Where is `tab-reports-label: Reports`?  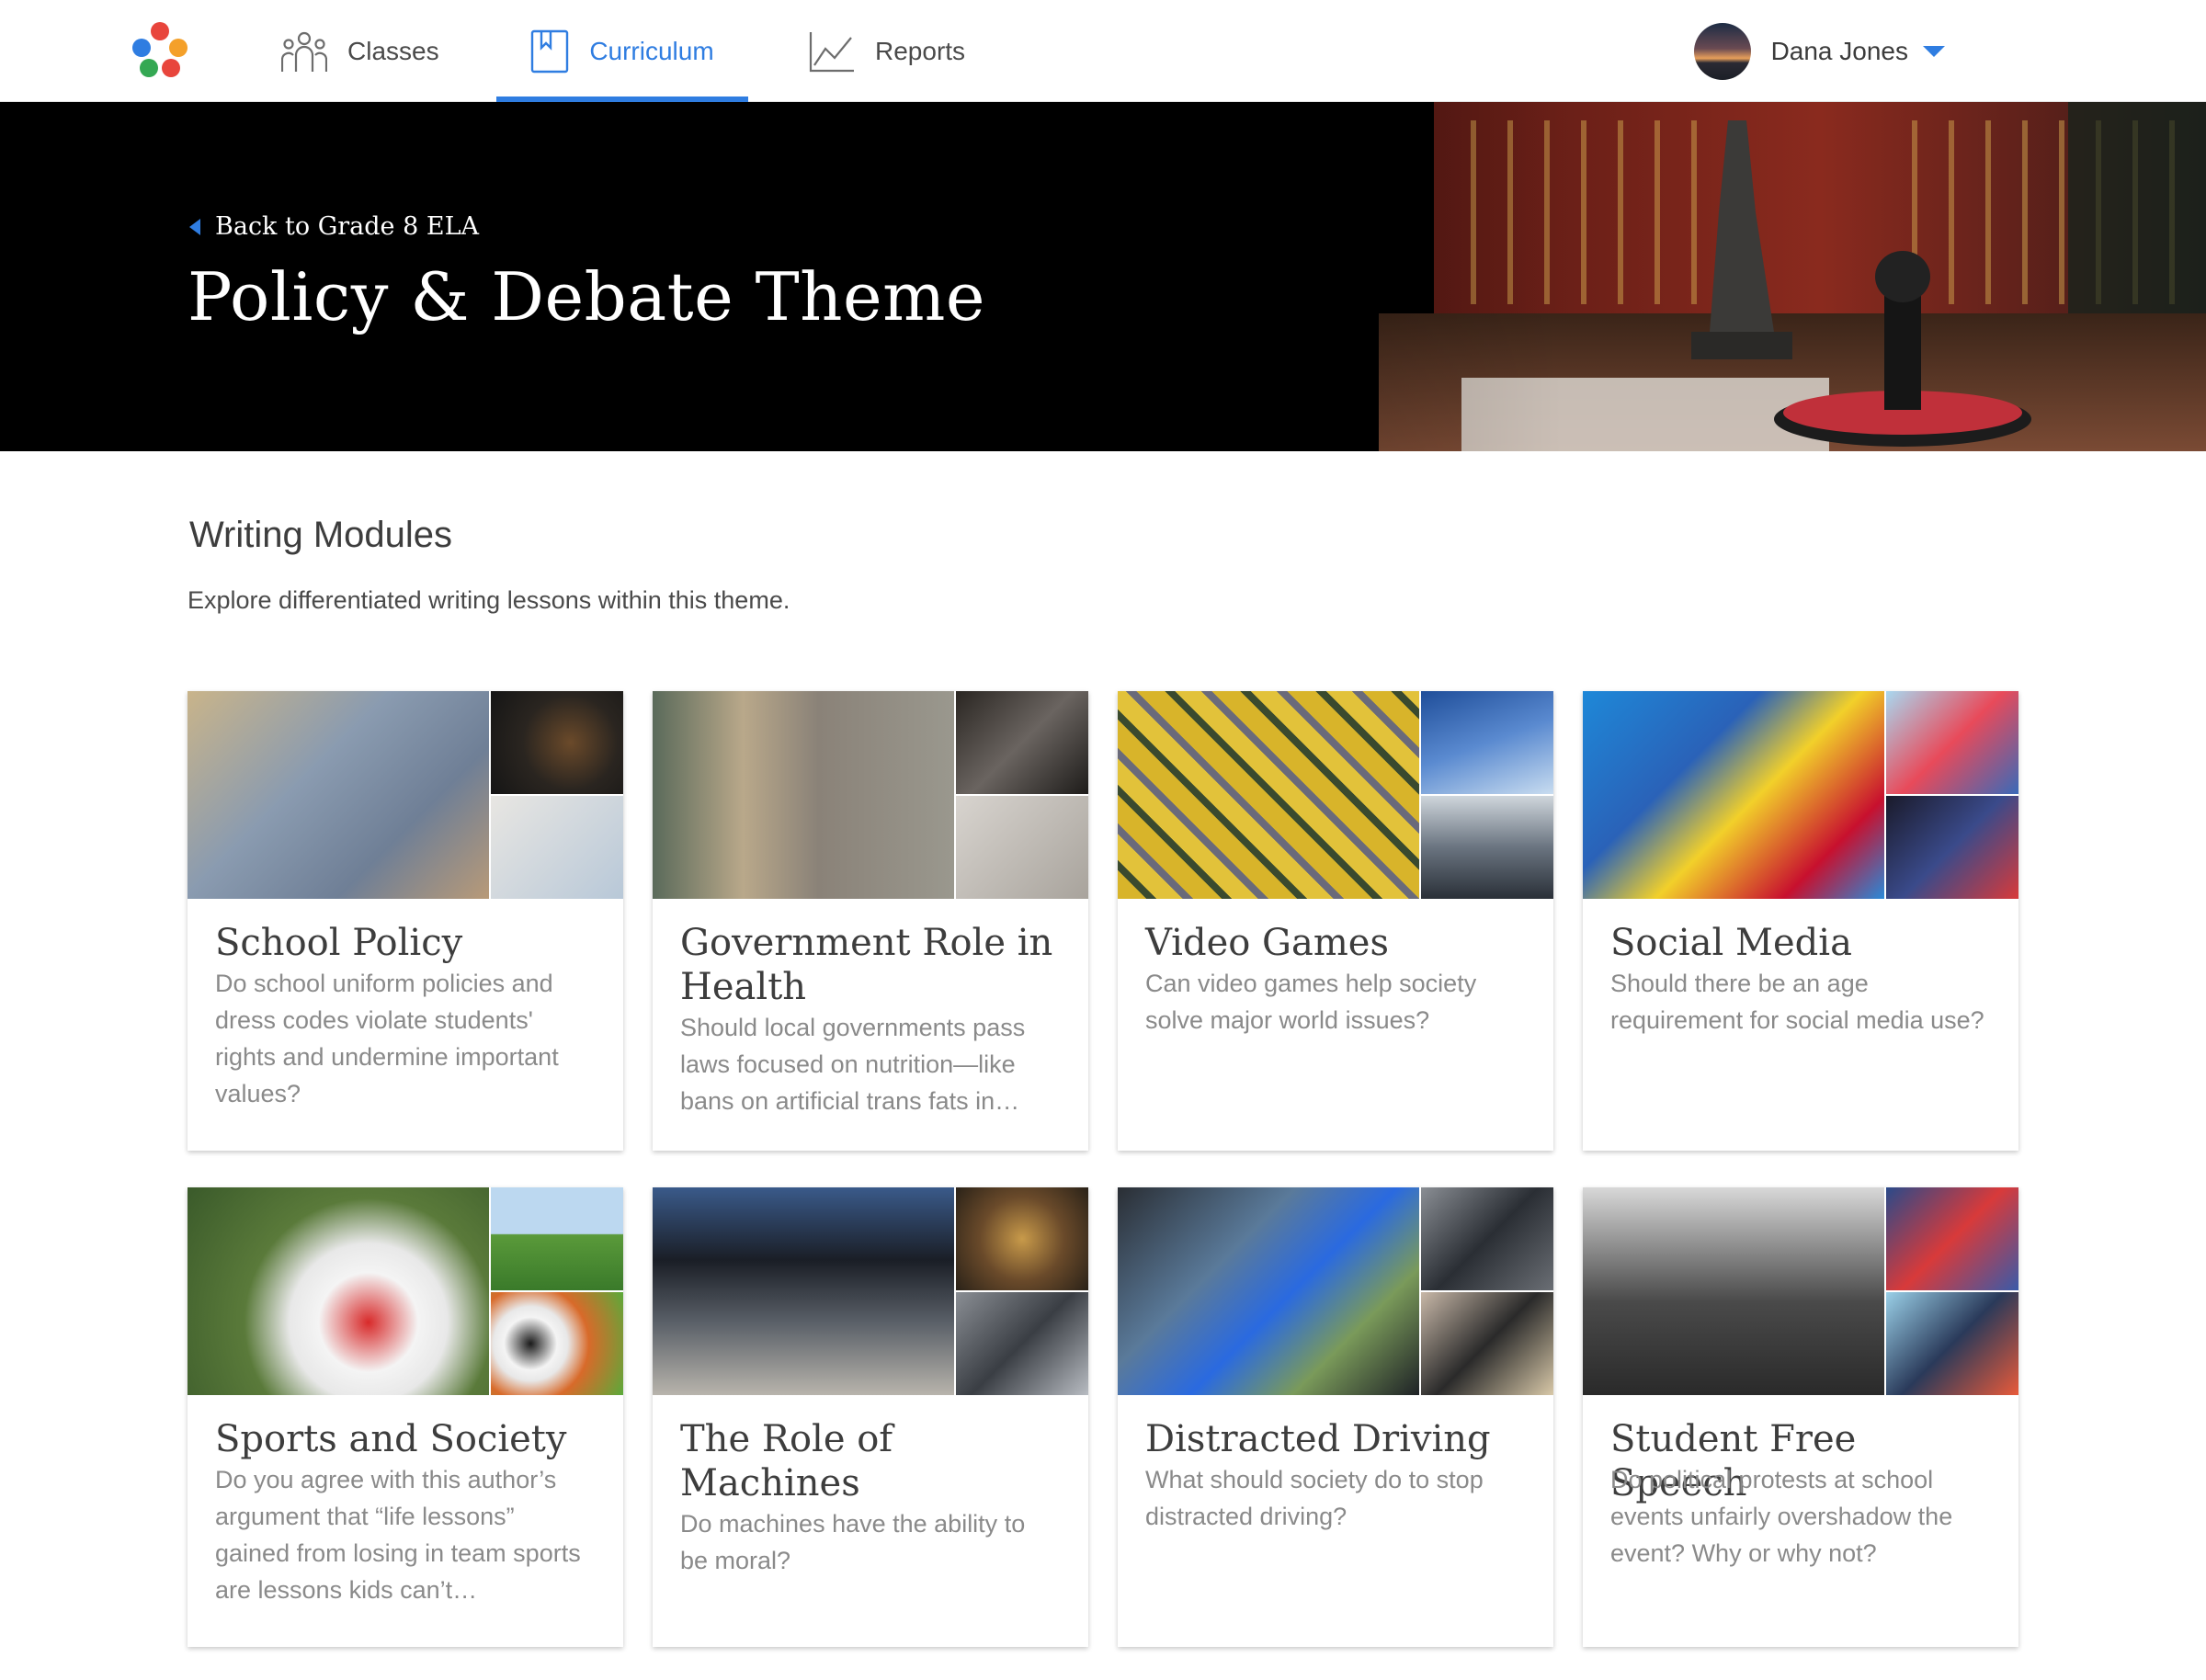
tab-reports-label: Reports is located at coordinates (921, 50).